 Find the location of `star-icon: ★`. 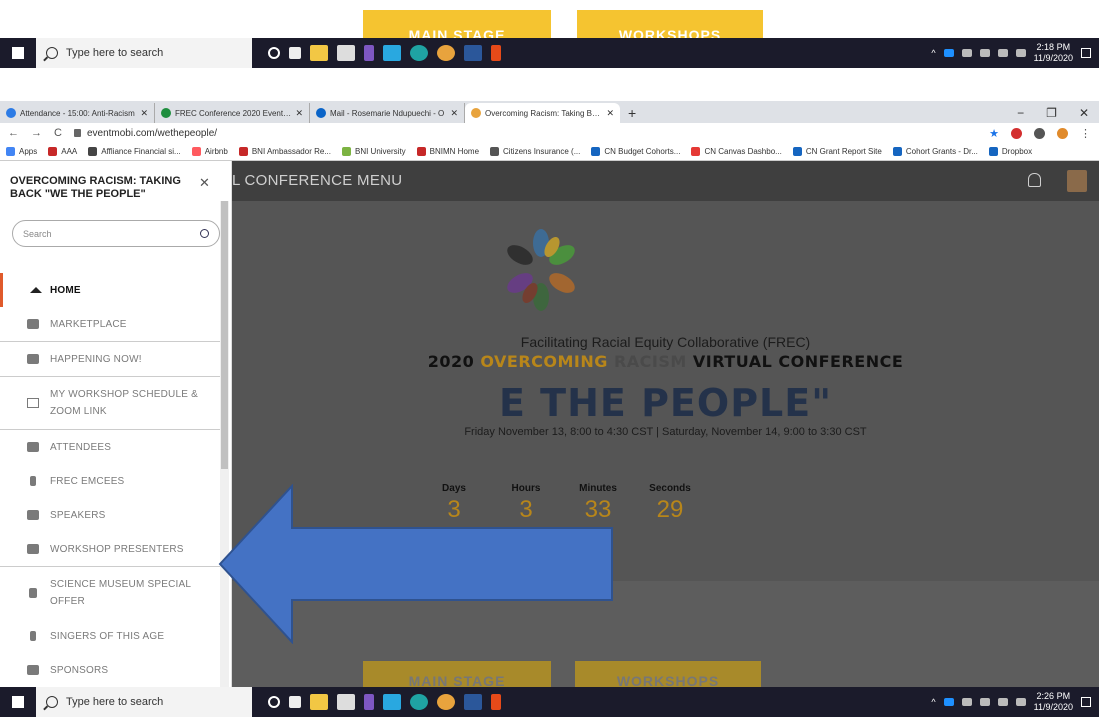

star-icon: ★ is located at coordinates (994, 133).